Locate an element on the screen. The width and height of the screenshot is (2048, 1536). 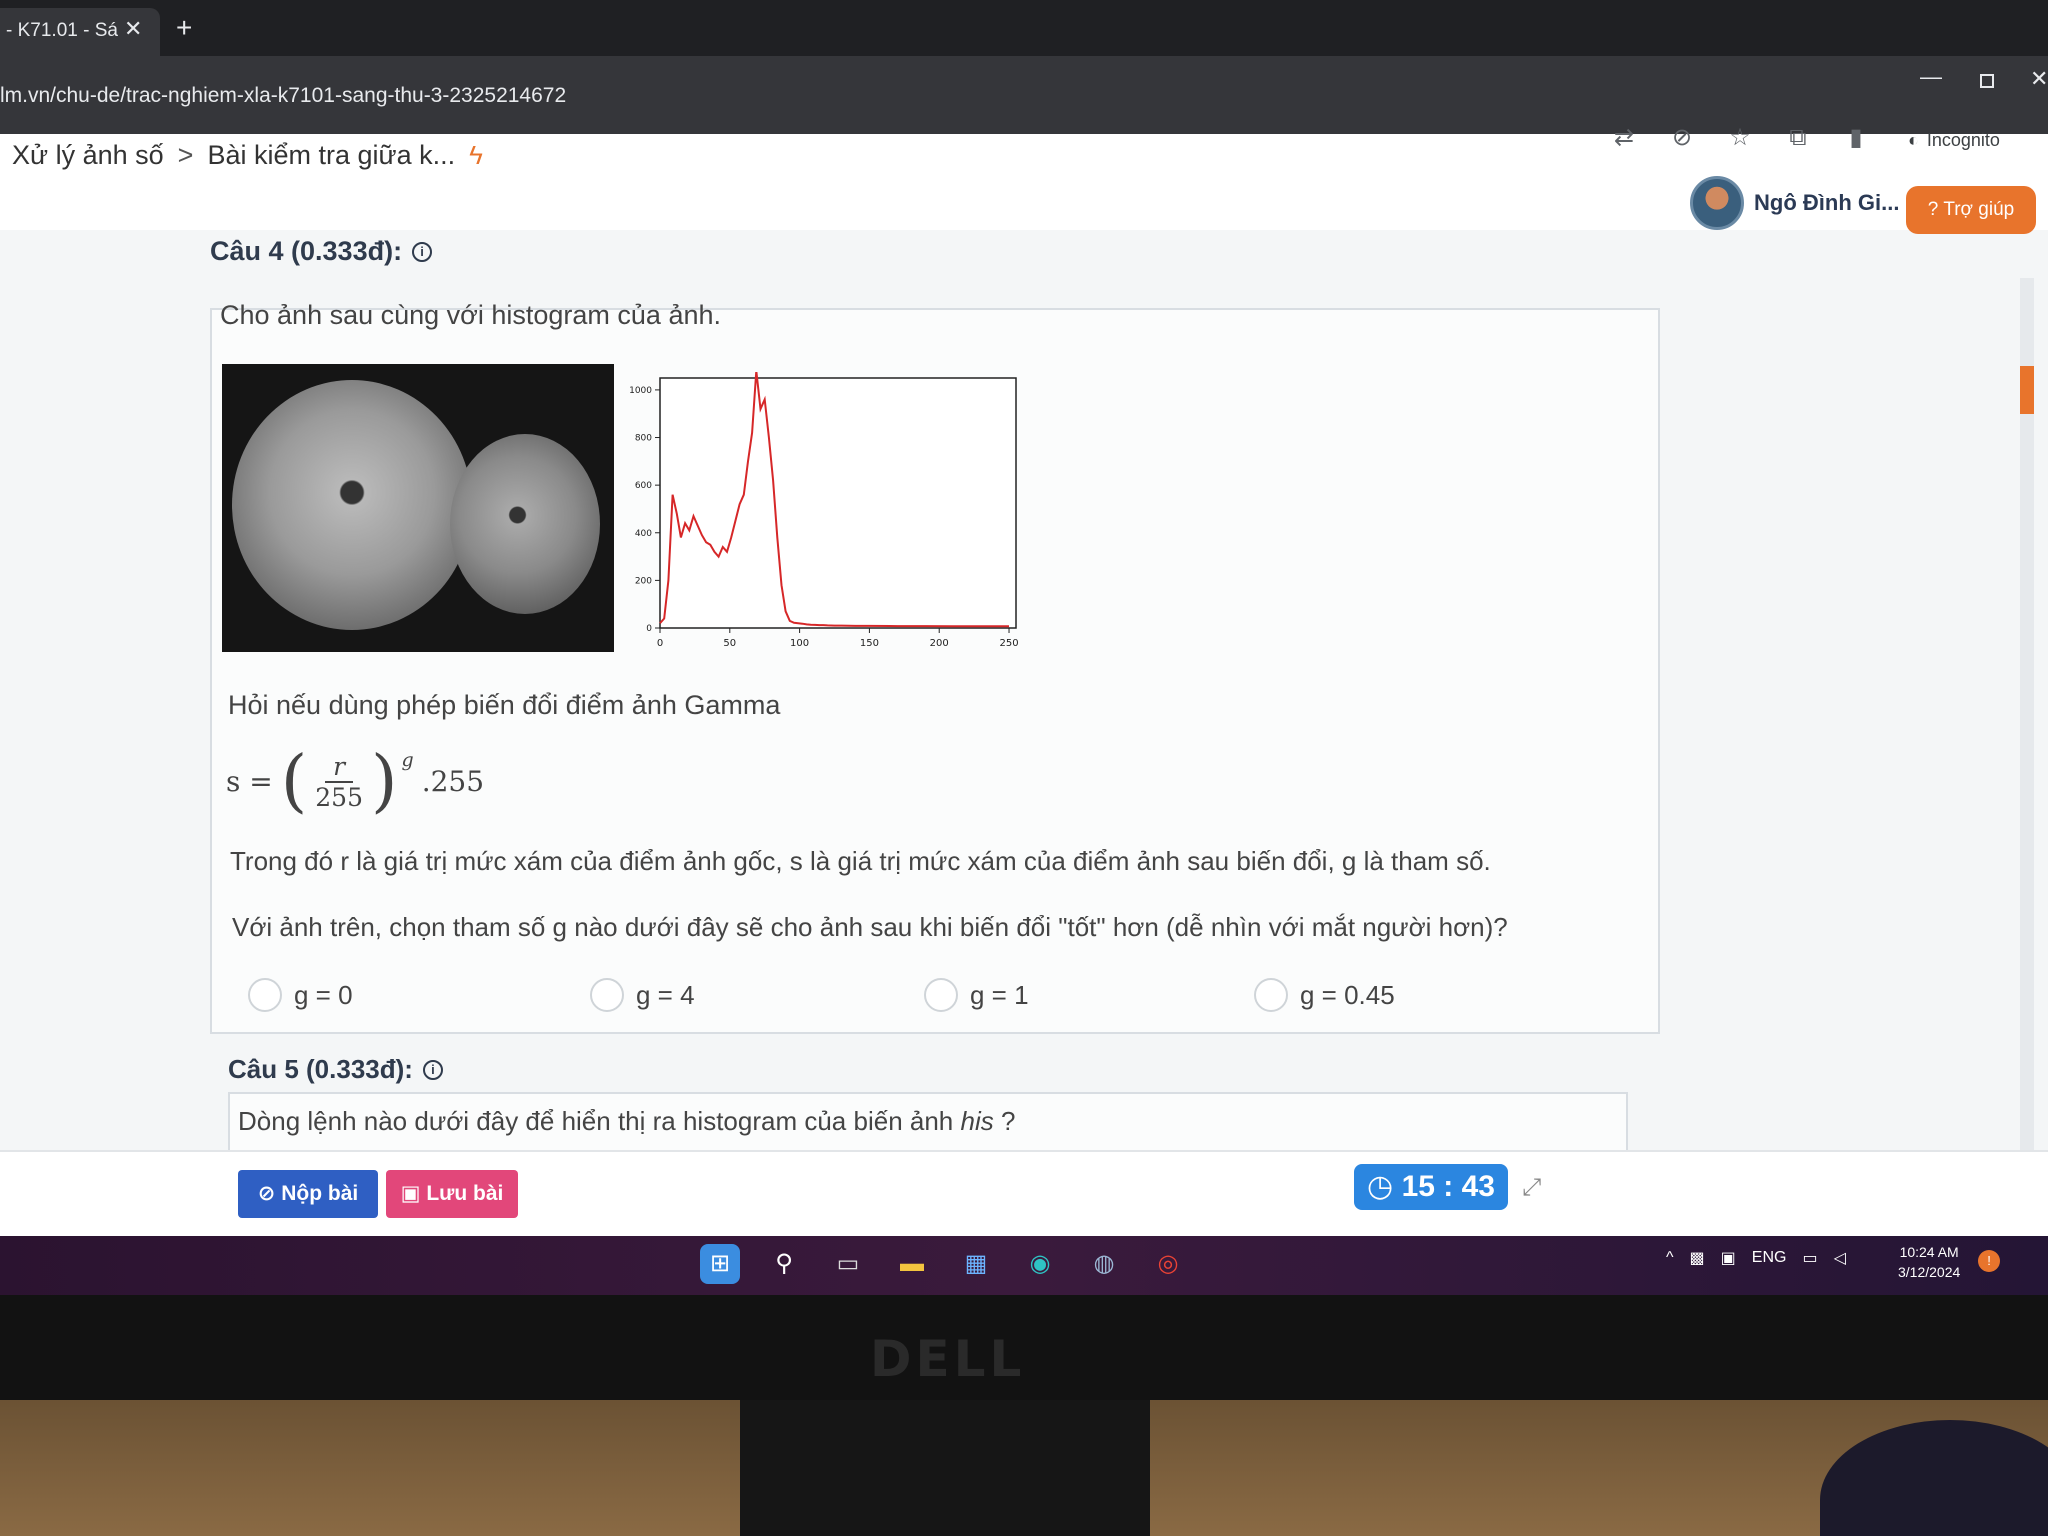
expand-icon: ⤢ is located at coordinates (1531, 1188).